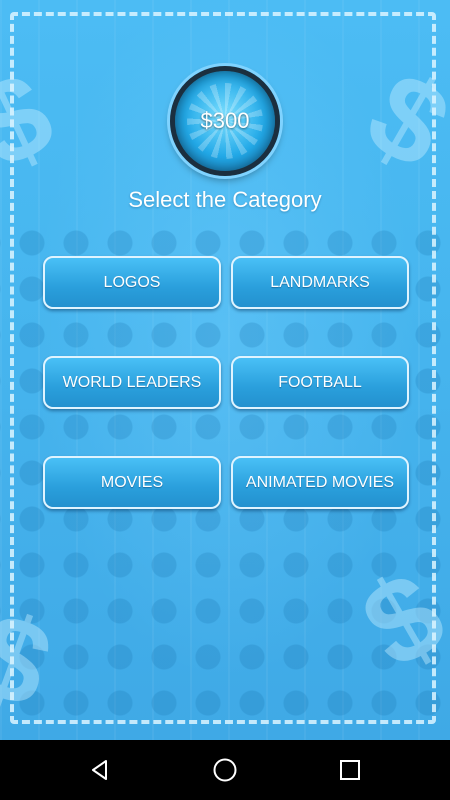  I want to click on back-icon, so click(99, 770).